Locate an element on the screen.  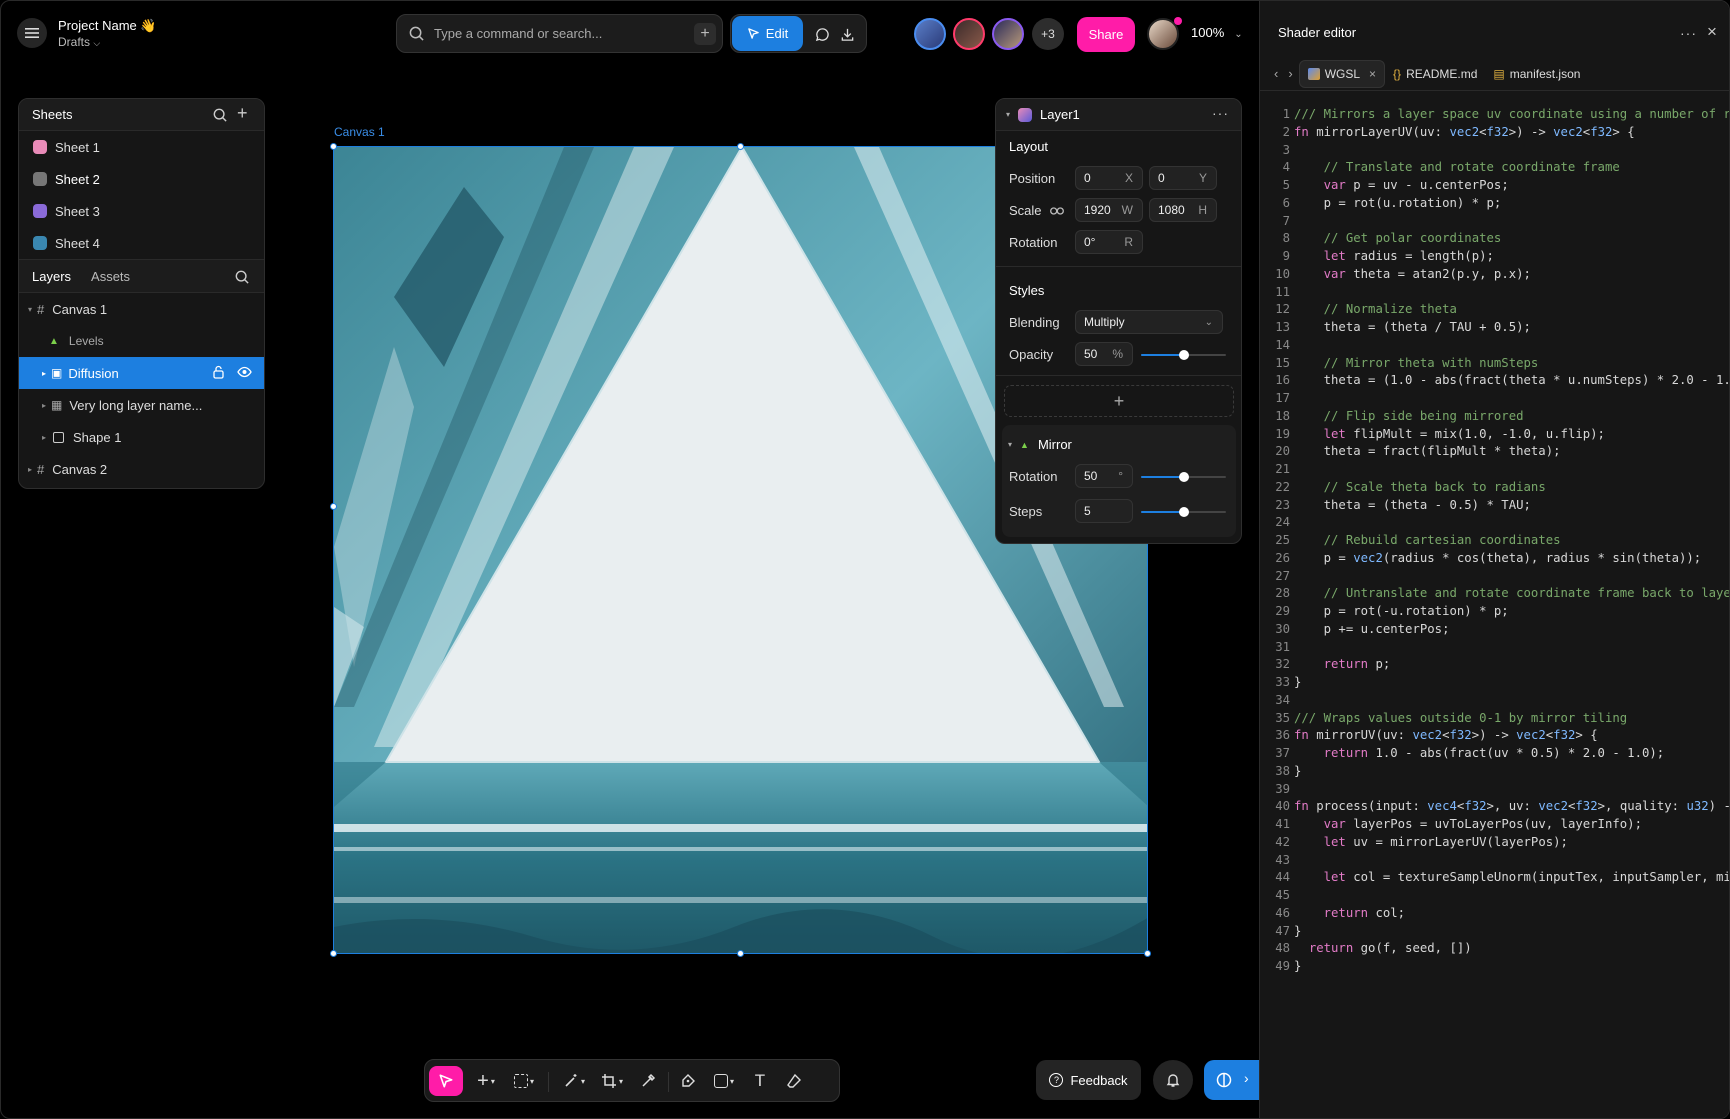
text-tool: T is located at coordinates (760, 1081).